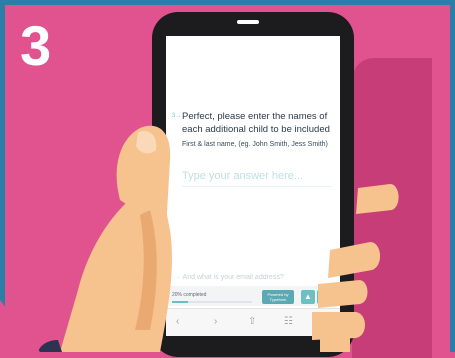 This screenshot has width=455, height=358. I want to click on chevron-up-icon: ▲, so click(308, 297).